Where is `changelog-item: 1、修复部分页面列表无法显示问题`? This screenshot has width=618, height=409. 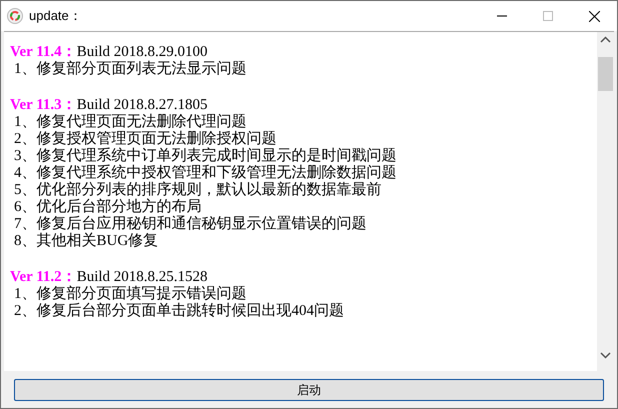
changelog-item: 1、修复部分页面列表无法显示问题 is located at coordinates (129, 69).